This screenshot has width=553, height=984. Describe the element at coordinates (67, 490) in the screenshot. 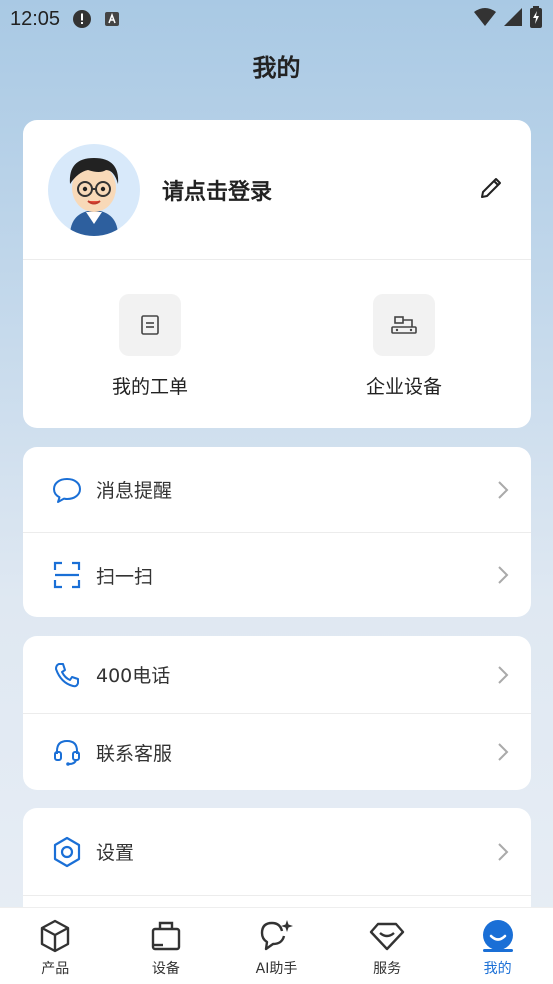

I see `chat-bubble-icon` at that location.